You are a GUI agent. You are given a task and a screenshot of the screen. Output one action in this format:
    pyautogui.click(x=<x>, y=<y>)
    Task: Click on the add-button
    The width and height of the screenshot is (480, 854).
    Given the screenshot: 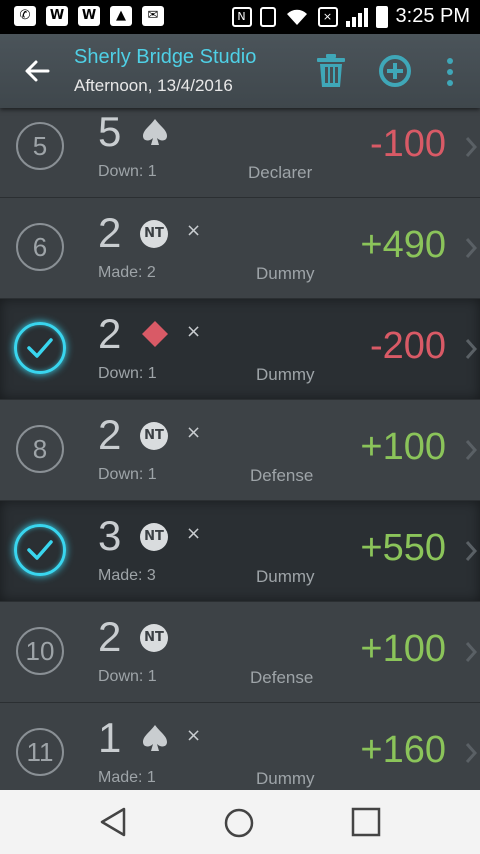 What is the action you would take?
    pyautogui.click(x=395, y=71)
    